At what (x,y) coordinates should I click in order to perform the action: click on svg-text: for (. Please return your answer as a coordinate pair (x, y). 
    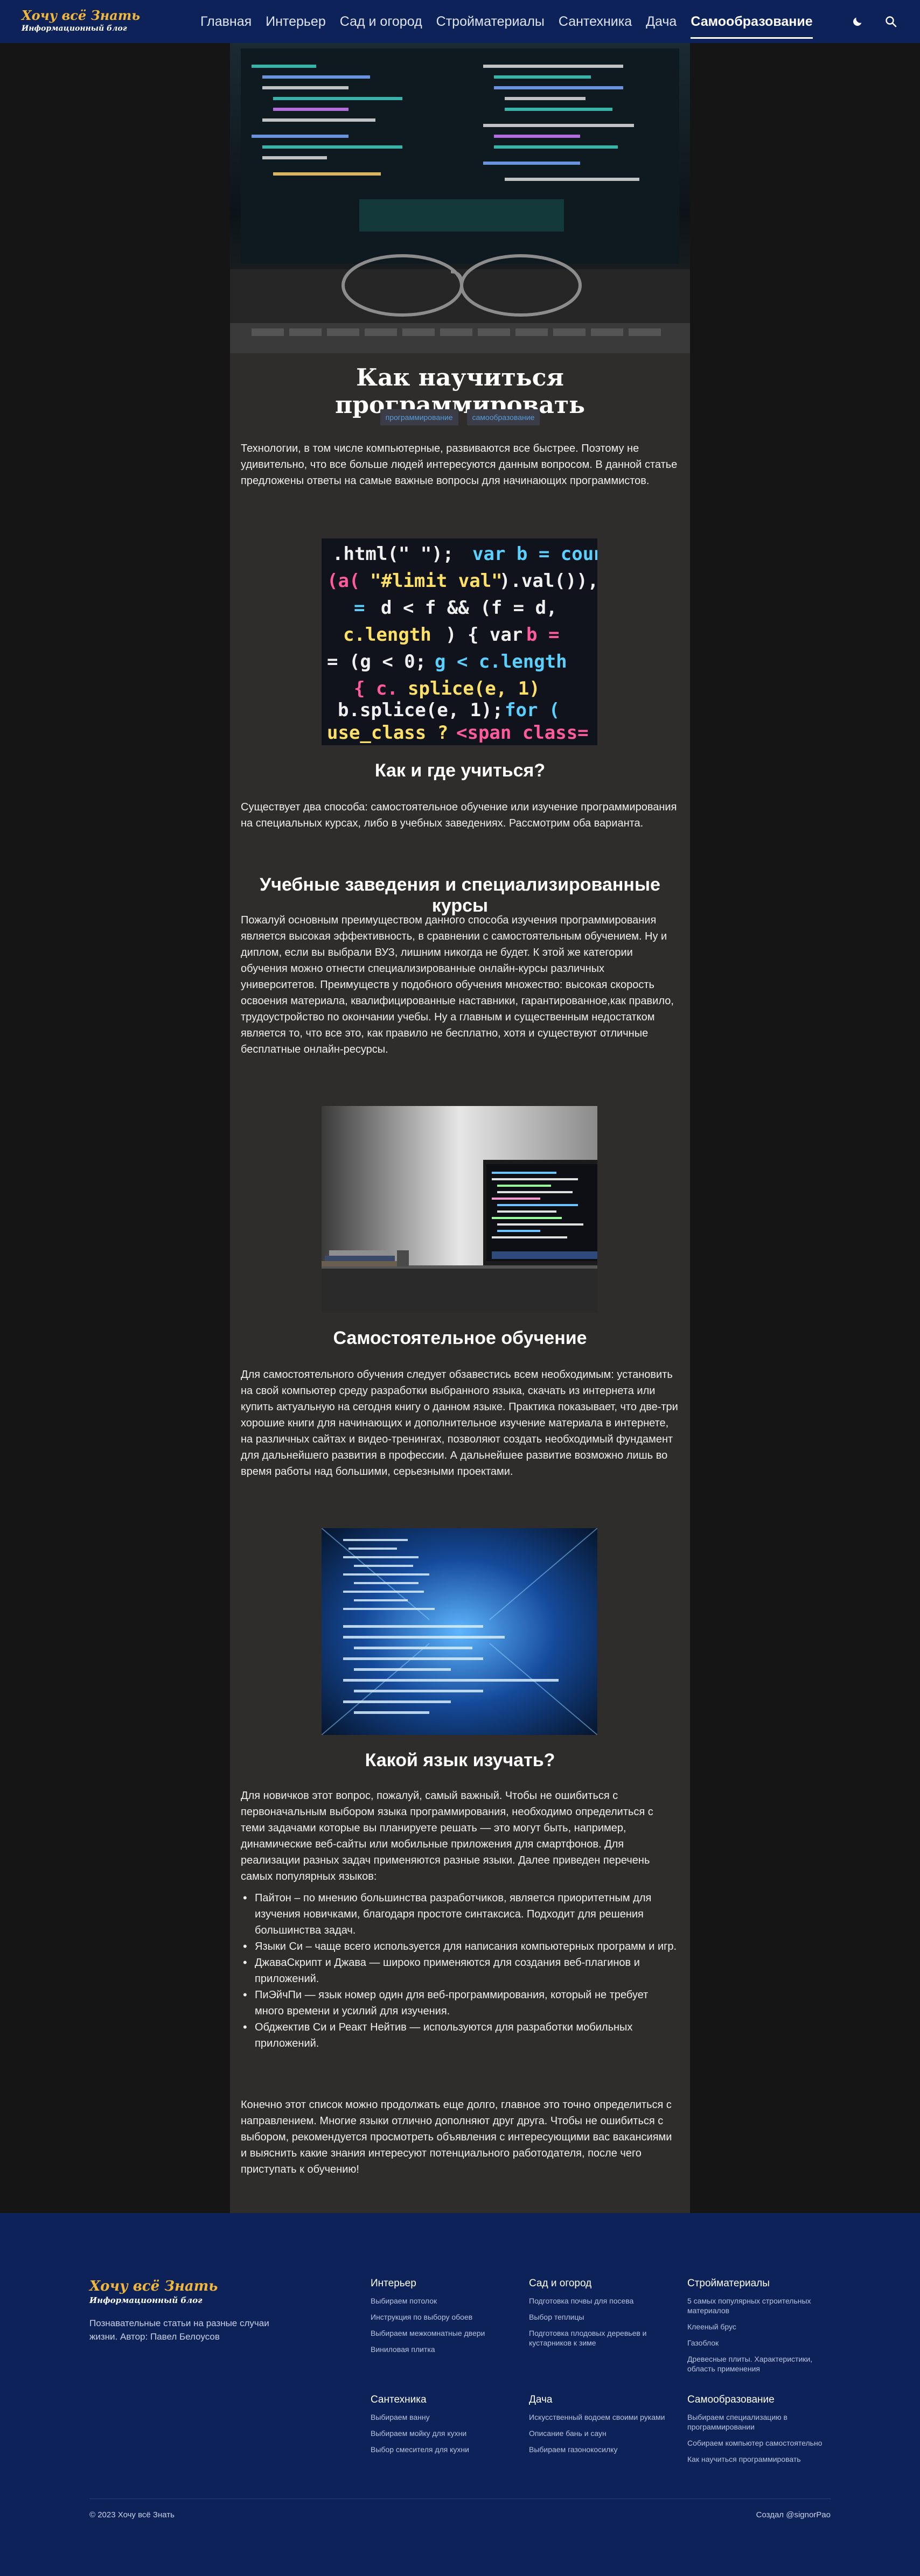
    Looking at the image, I should click on (532, 710).